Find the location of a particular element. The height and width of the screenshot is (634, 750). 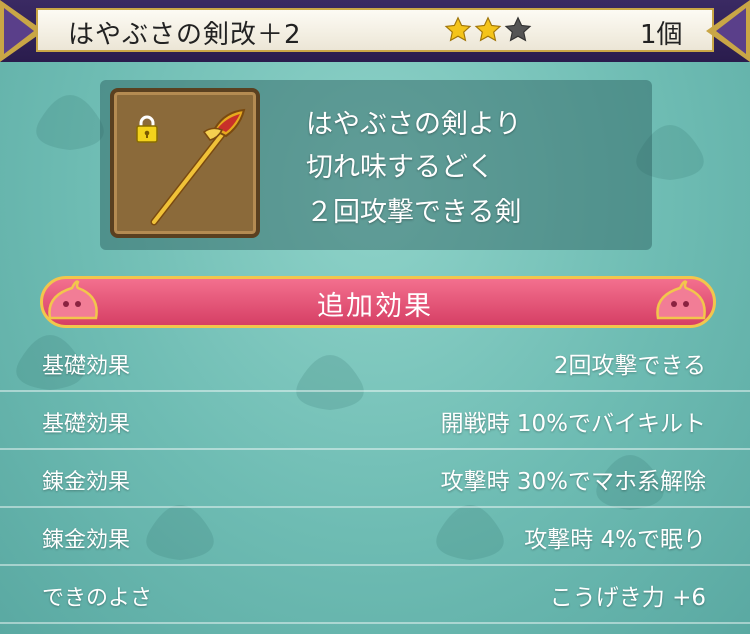

effect-value: 攻撃時 4%で眠り is located at coordinates (615, 540).